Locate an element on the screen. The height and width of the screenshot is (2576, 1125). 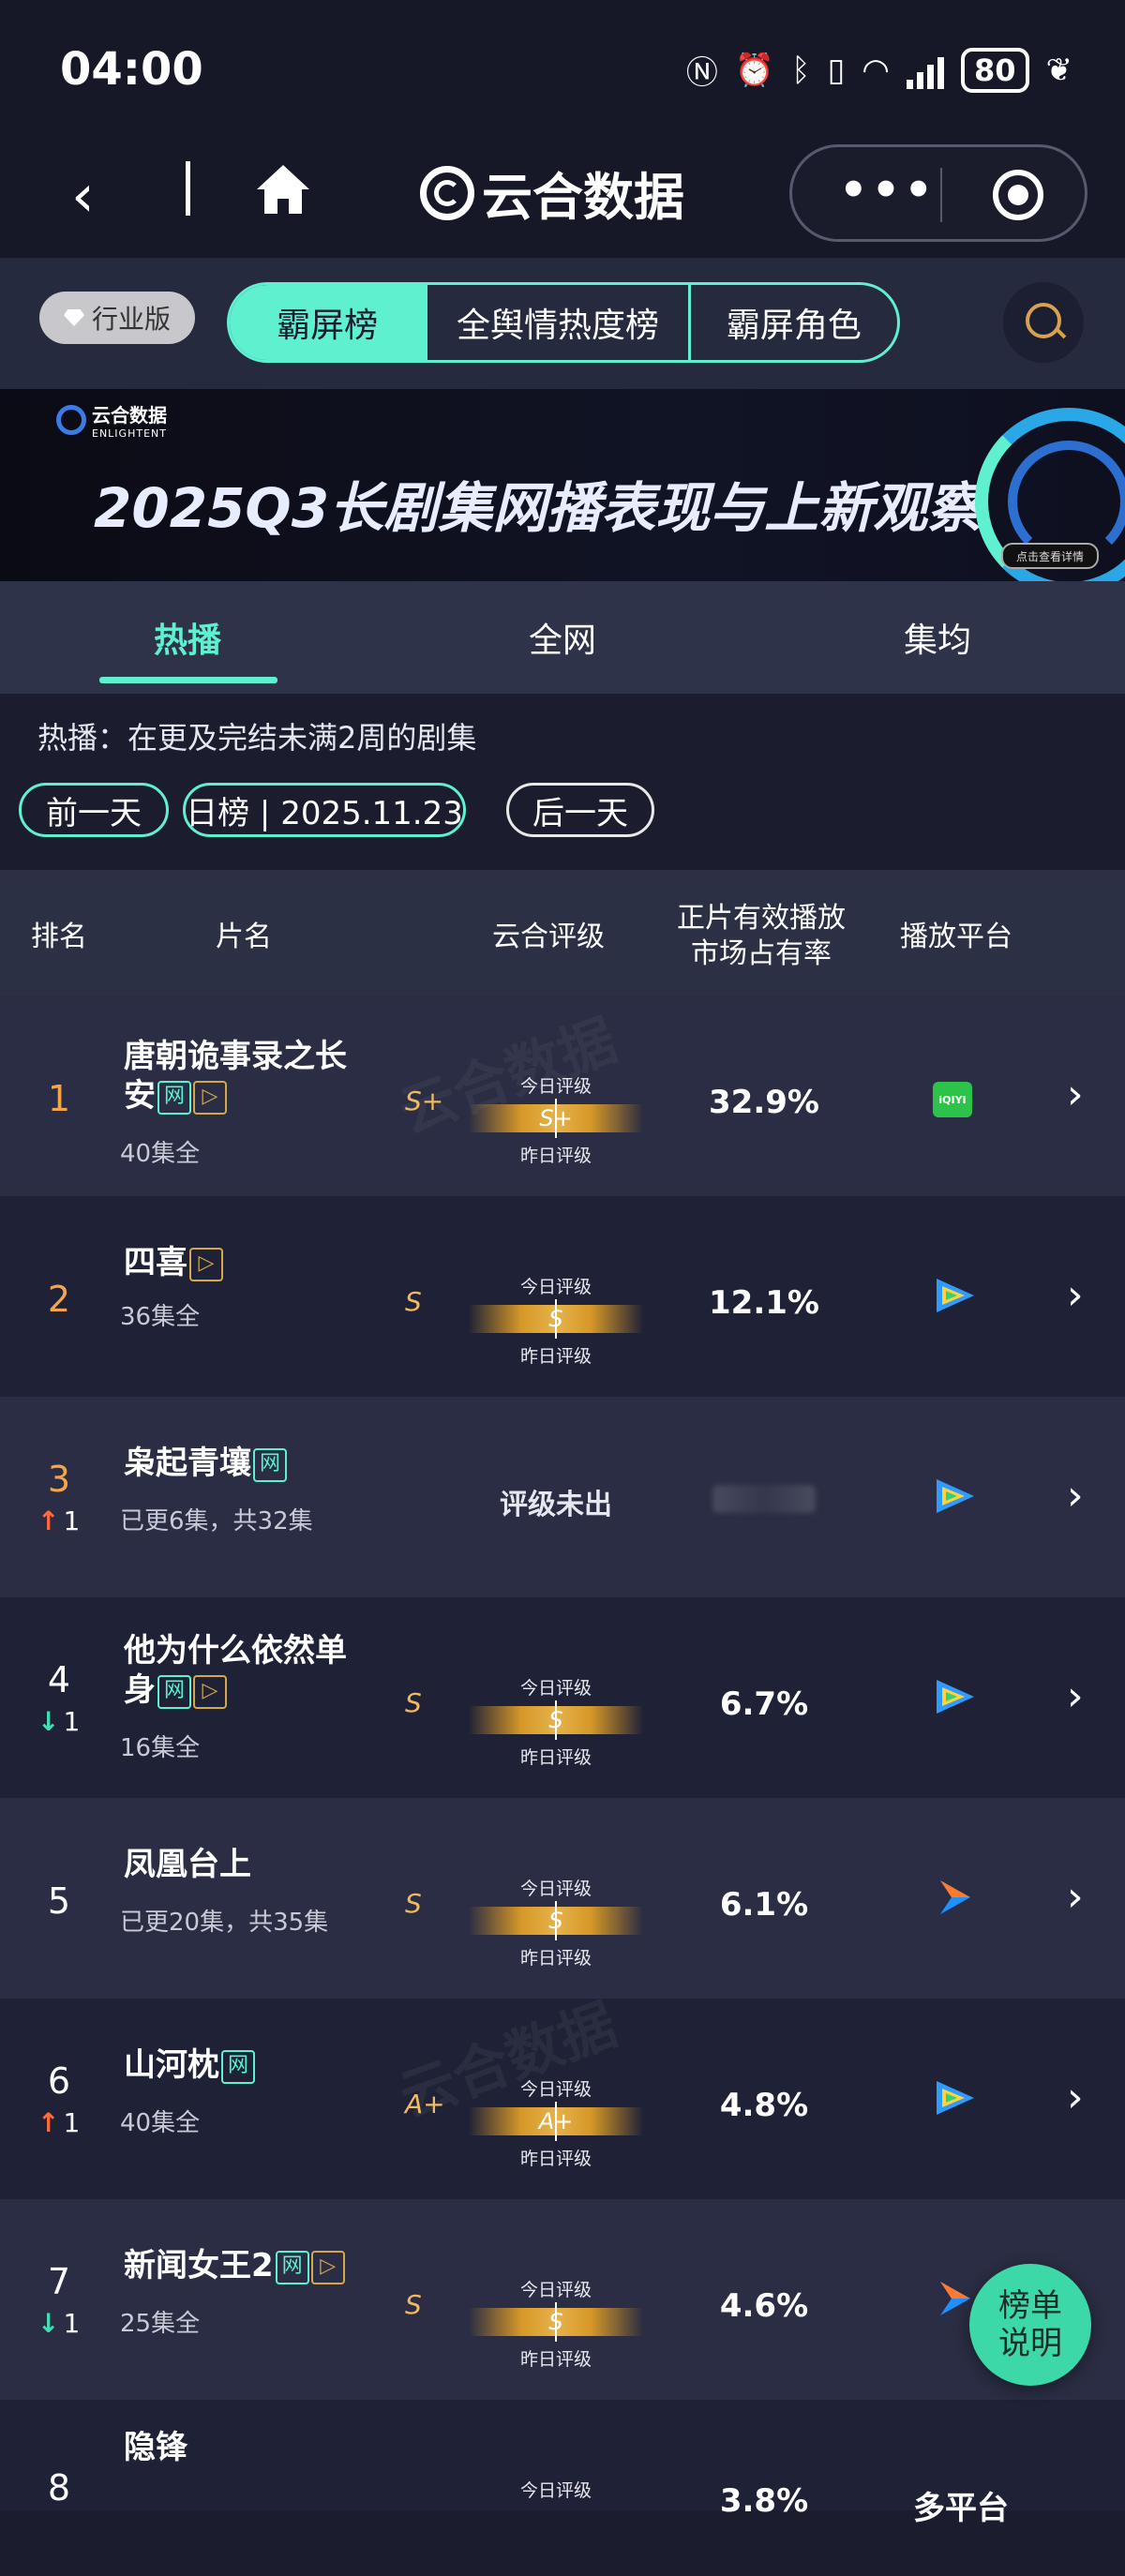
show-title: 新闻女王2 网 ▷ is located at coordinates (250, 2266).